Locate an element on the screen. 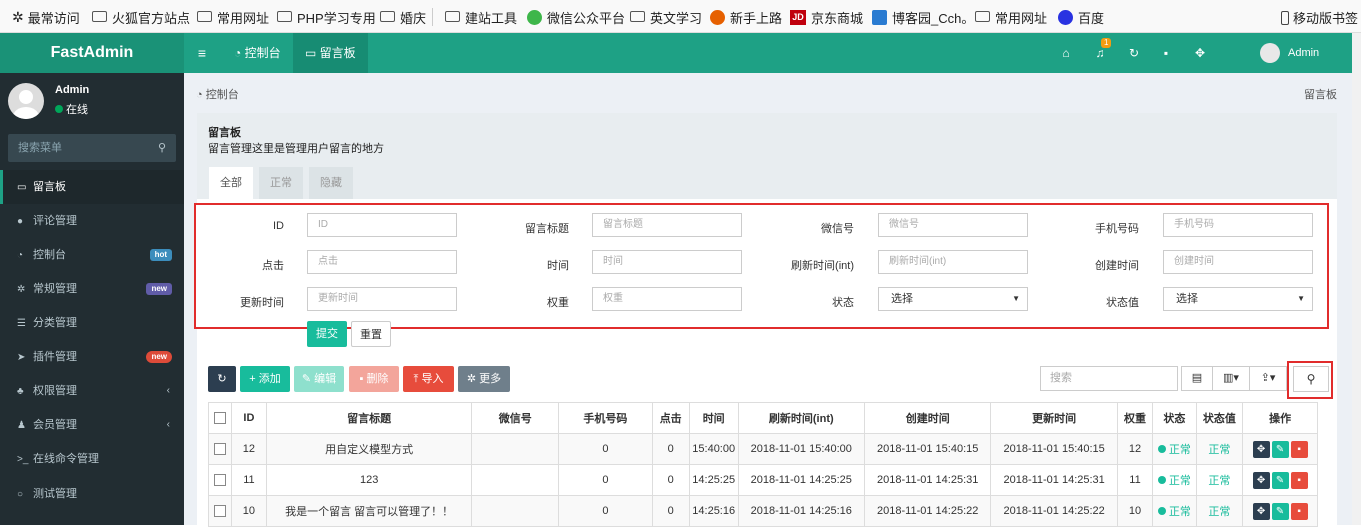  reset-button: 重置 is located at coordinates (371, 334).